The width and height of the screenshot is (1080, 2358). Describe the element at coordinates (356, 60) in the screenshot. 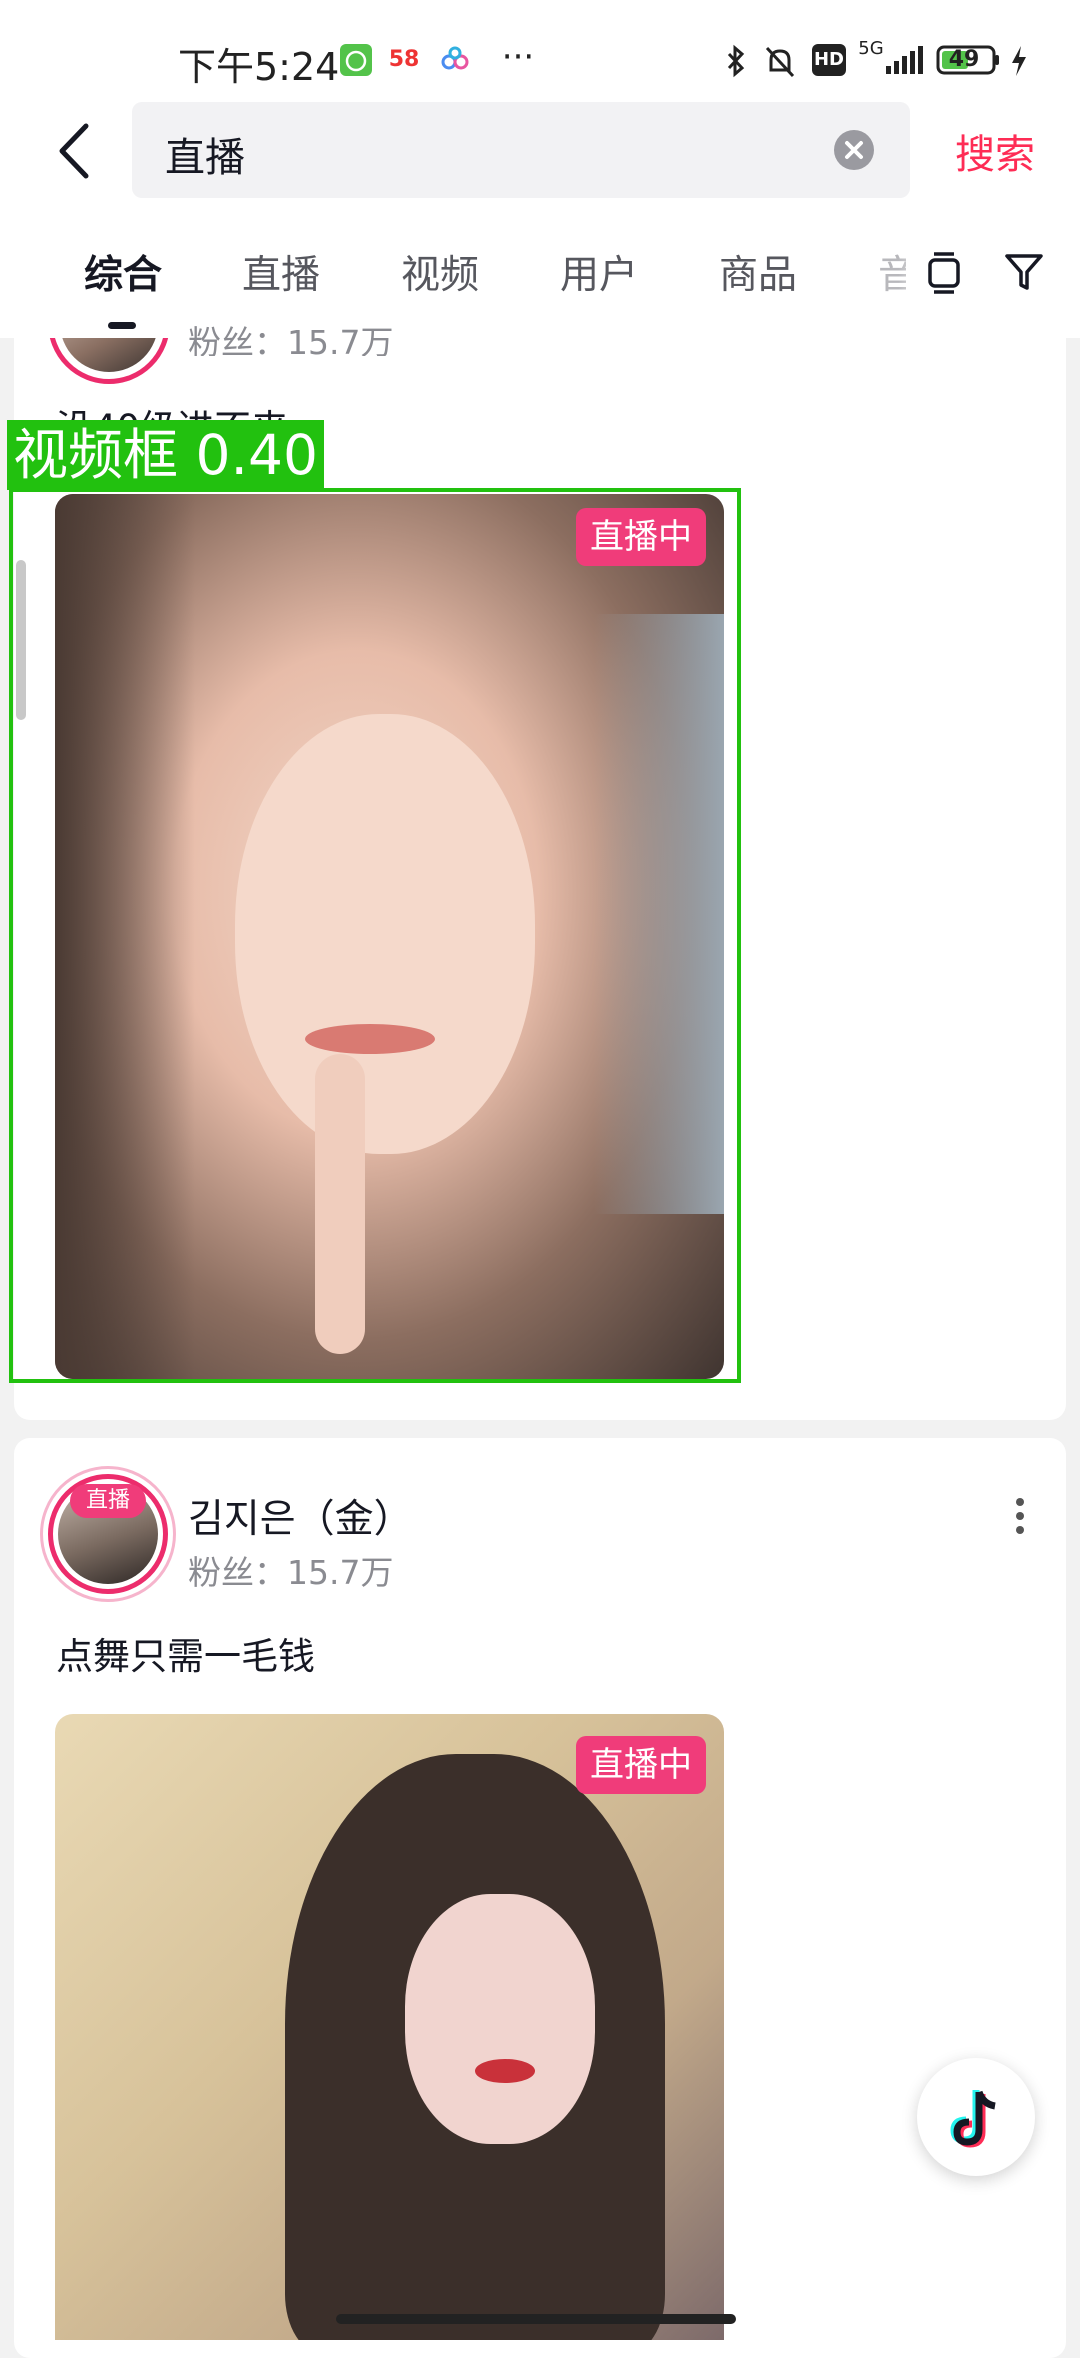

I see `wechat-notification-icon` at that location.